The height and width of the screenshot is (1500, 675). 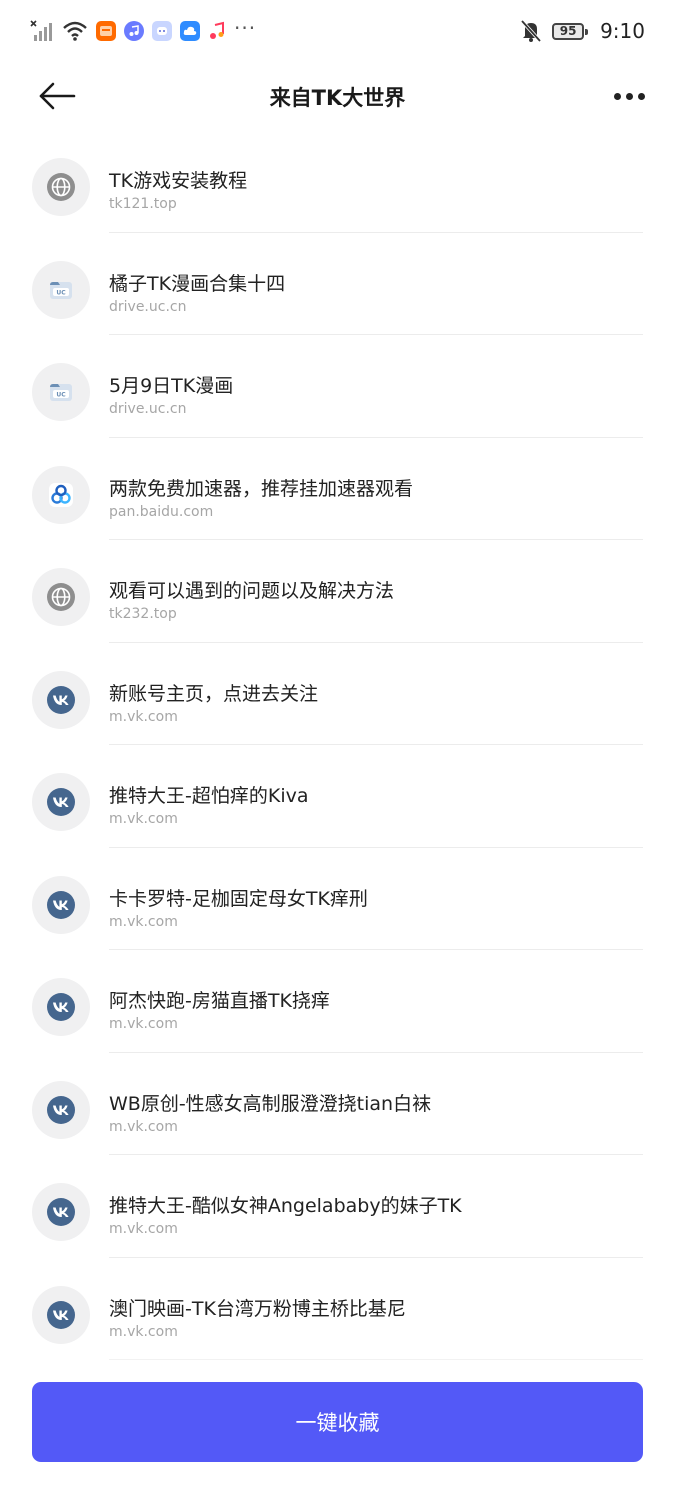 I want to click on link-item: UC 橘子TK漫画合集十四 drive.uc.cn, so click(x=337, y=284).